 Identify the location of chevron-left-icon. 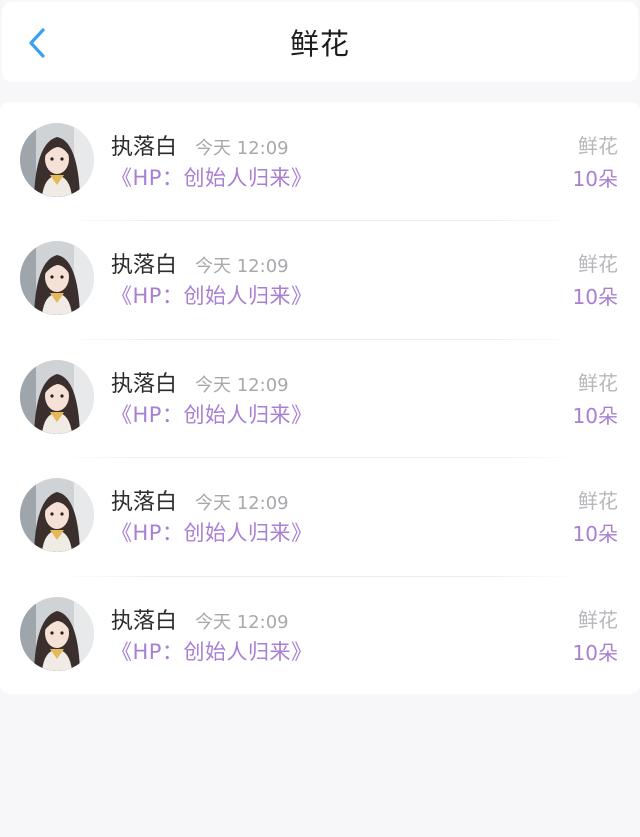
(37, 43).